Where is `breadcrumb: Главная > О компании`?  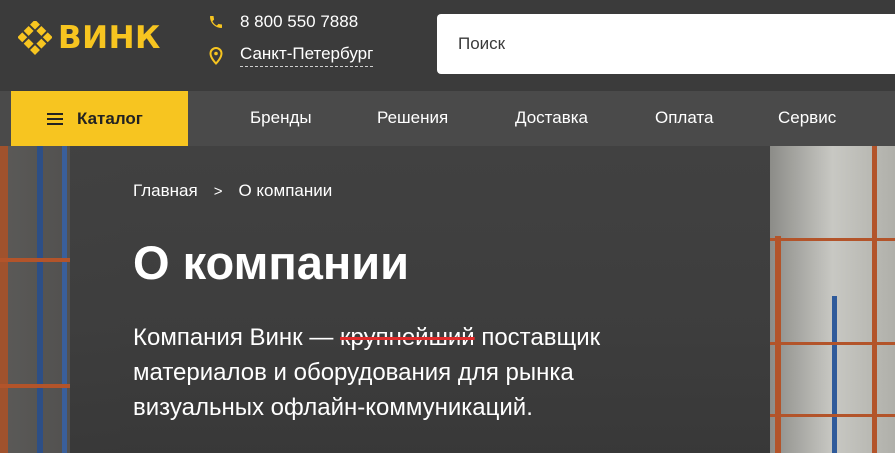
breadcrumb: Главная > О компании is located at coordinates (232, 191).